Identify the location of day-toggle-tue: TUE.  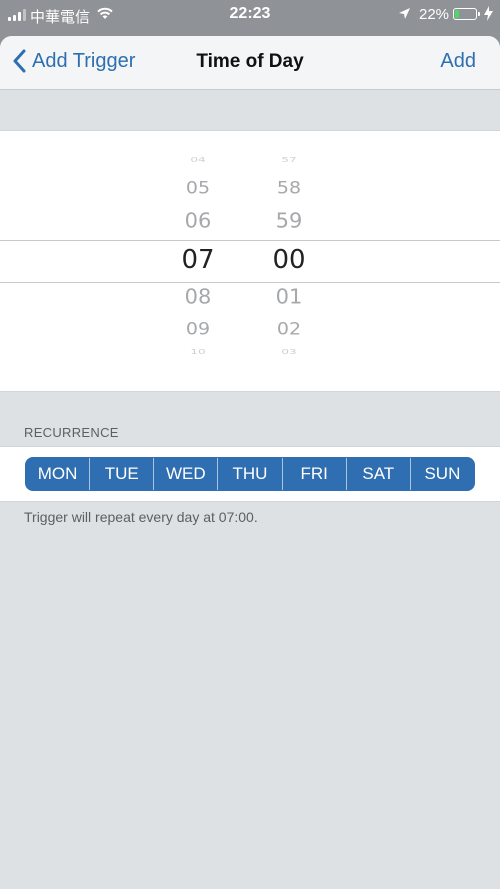
(122, 474).